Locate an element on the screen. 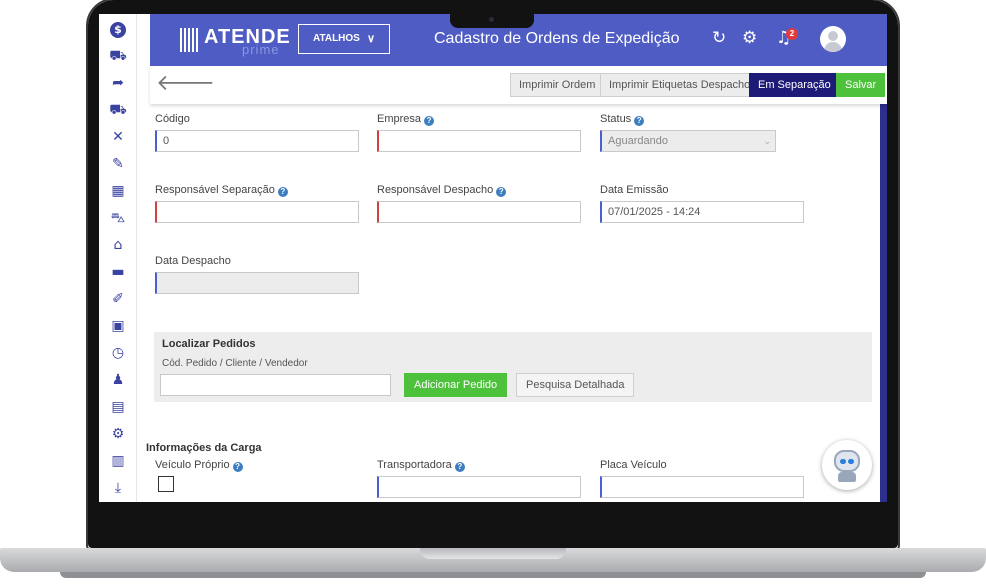  resp-despacho-label: Responsável Despacho? is located at coordinates (442, 190).